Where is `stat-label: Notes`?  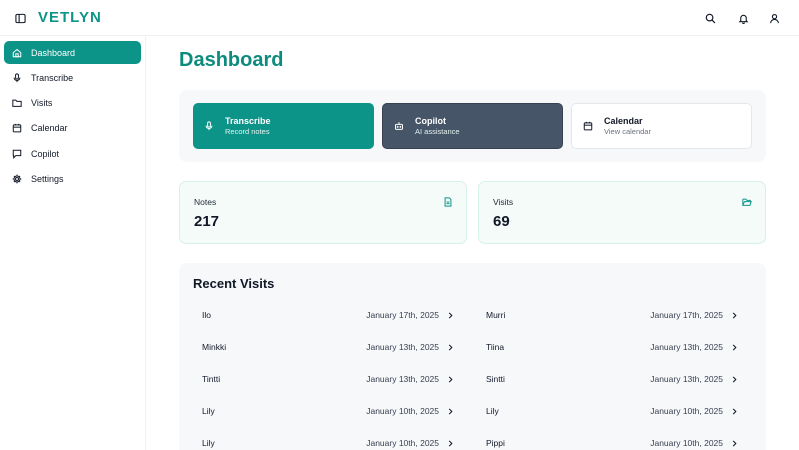
stat-label: Notes is located at coordinates (205, 202).